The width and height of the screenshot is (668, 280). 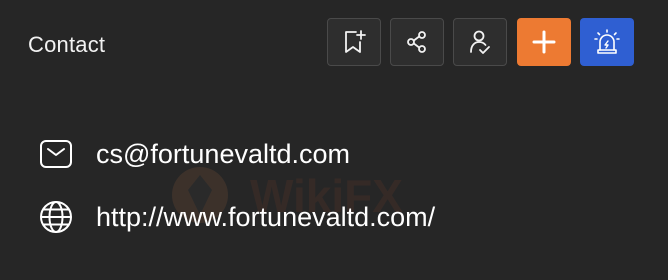 I want to click on bookmark-add-icon, so click(x=355, y=41).